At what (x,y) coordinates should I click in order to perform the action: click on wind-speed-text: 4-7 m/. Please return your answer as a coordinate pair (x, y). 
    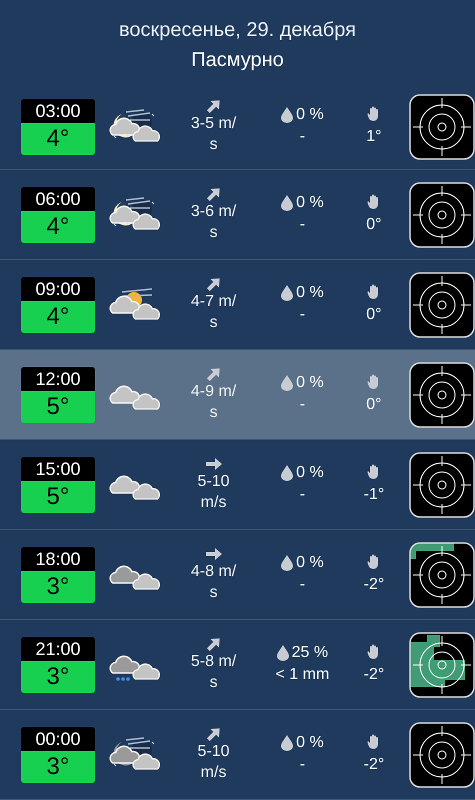
    Looking at the image, I should click on (213, 302).